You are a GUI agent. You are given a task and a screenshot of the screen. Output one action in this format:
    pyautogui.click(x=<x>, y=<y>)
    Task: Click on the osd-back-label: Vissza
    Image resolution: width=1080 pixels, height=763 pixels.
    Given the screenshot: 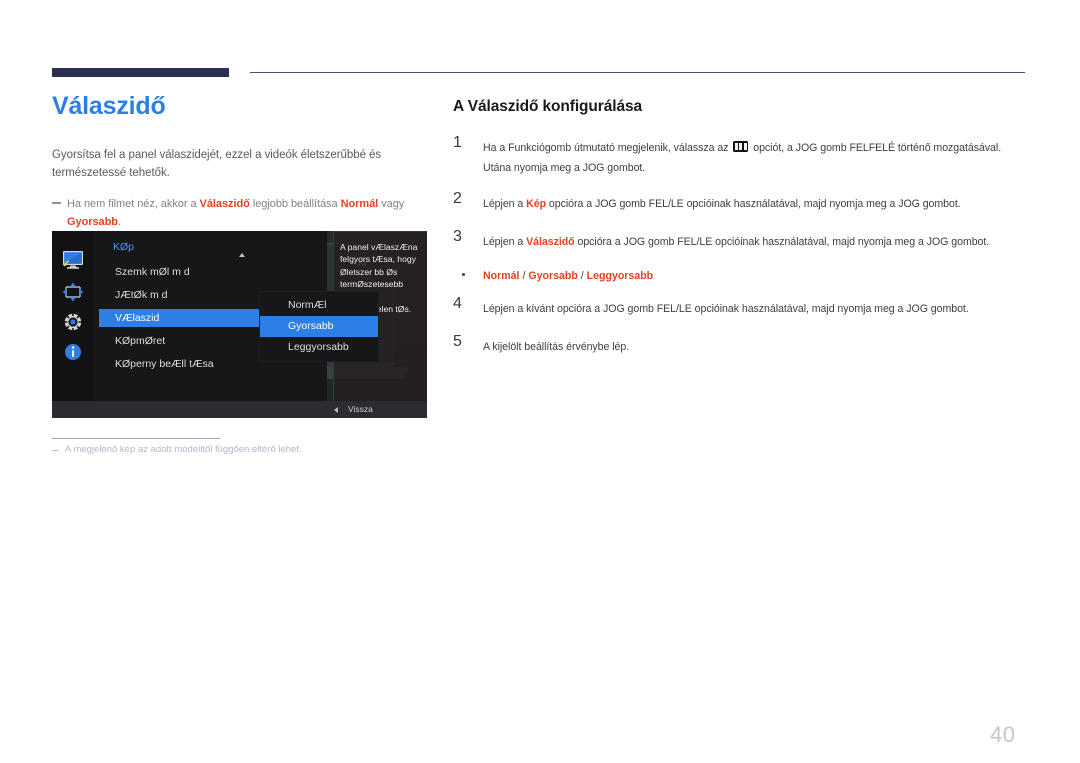 What is the action you would take?
    pyautogui.click(x=360, y=409)
    